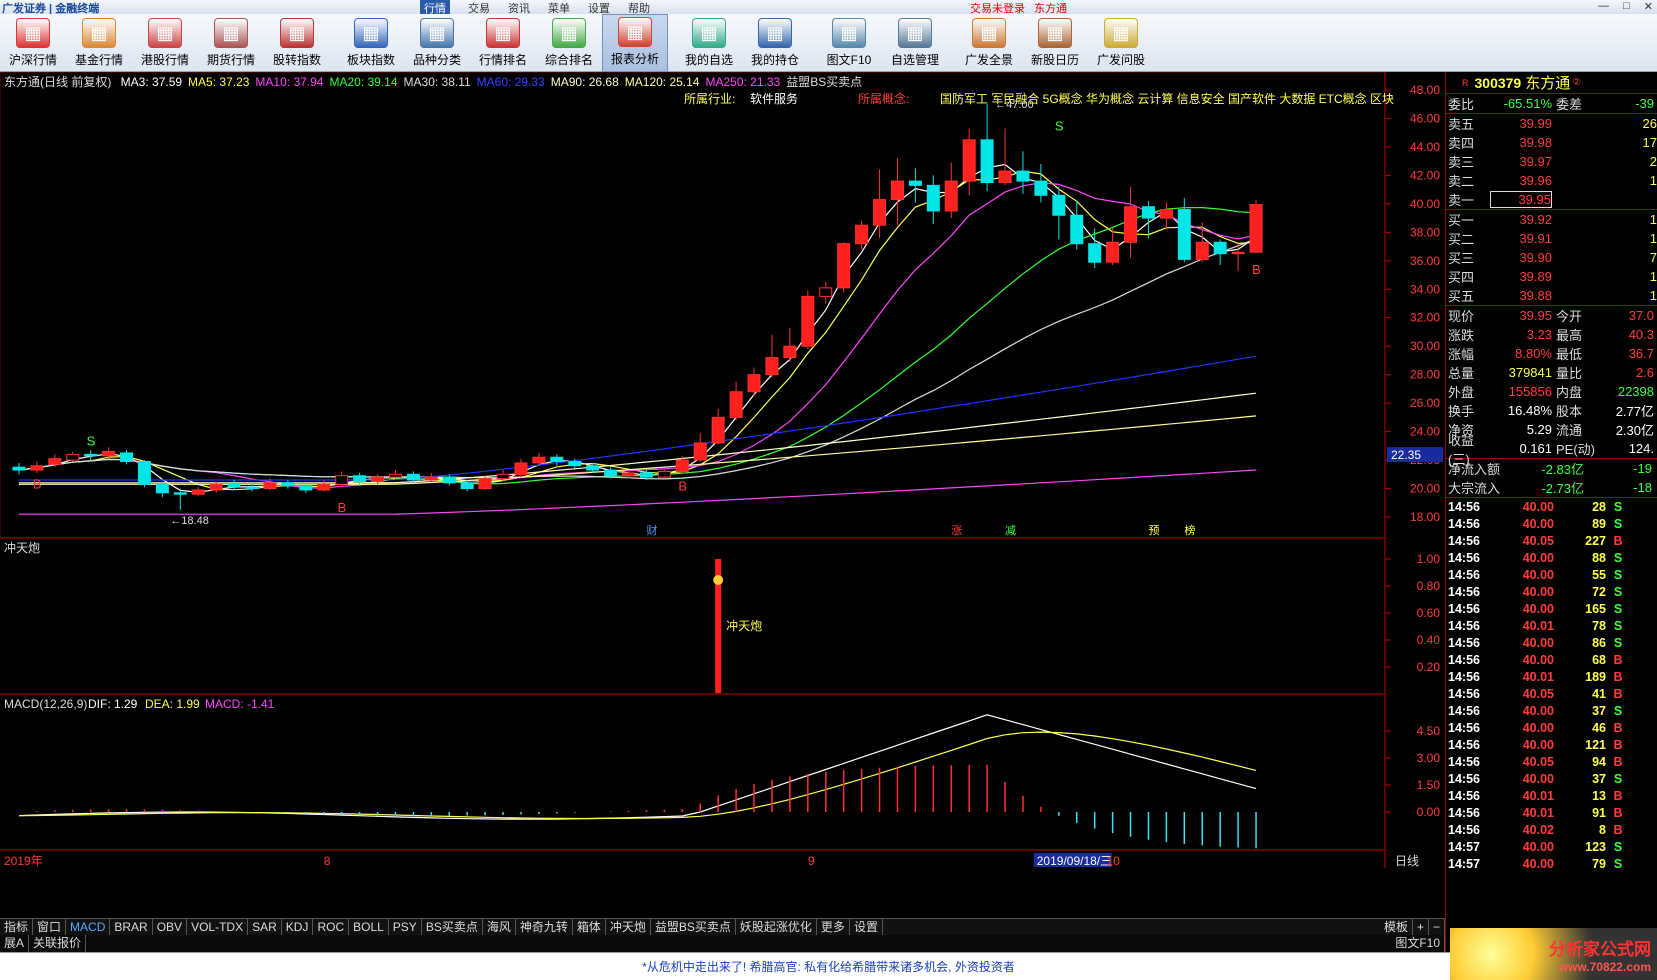  What do you see at coordinates (503, 43) in the screenshot?
I see `toolbar-button-7: ▦ 行情排名` at bounding box center [503, 43].